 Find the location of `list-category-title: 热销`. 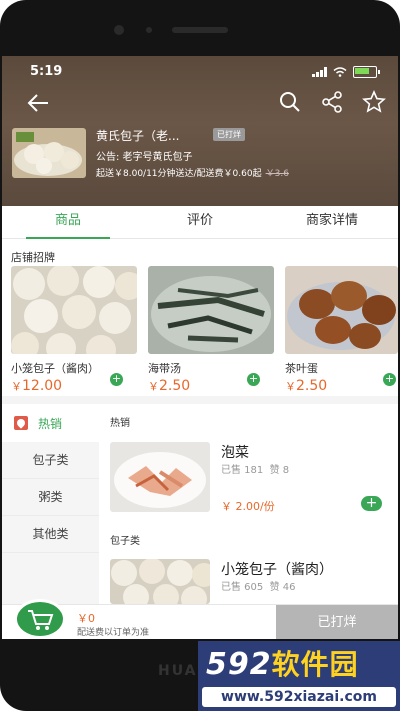

list-category-title: 热销 is located at coordinates (120, 423).